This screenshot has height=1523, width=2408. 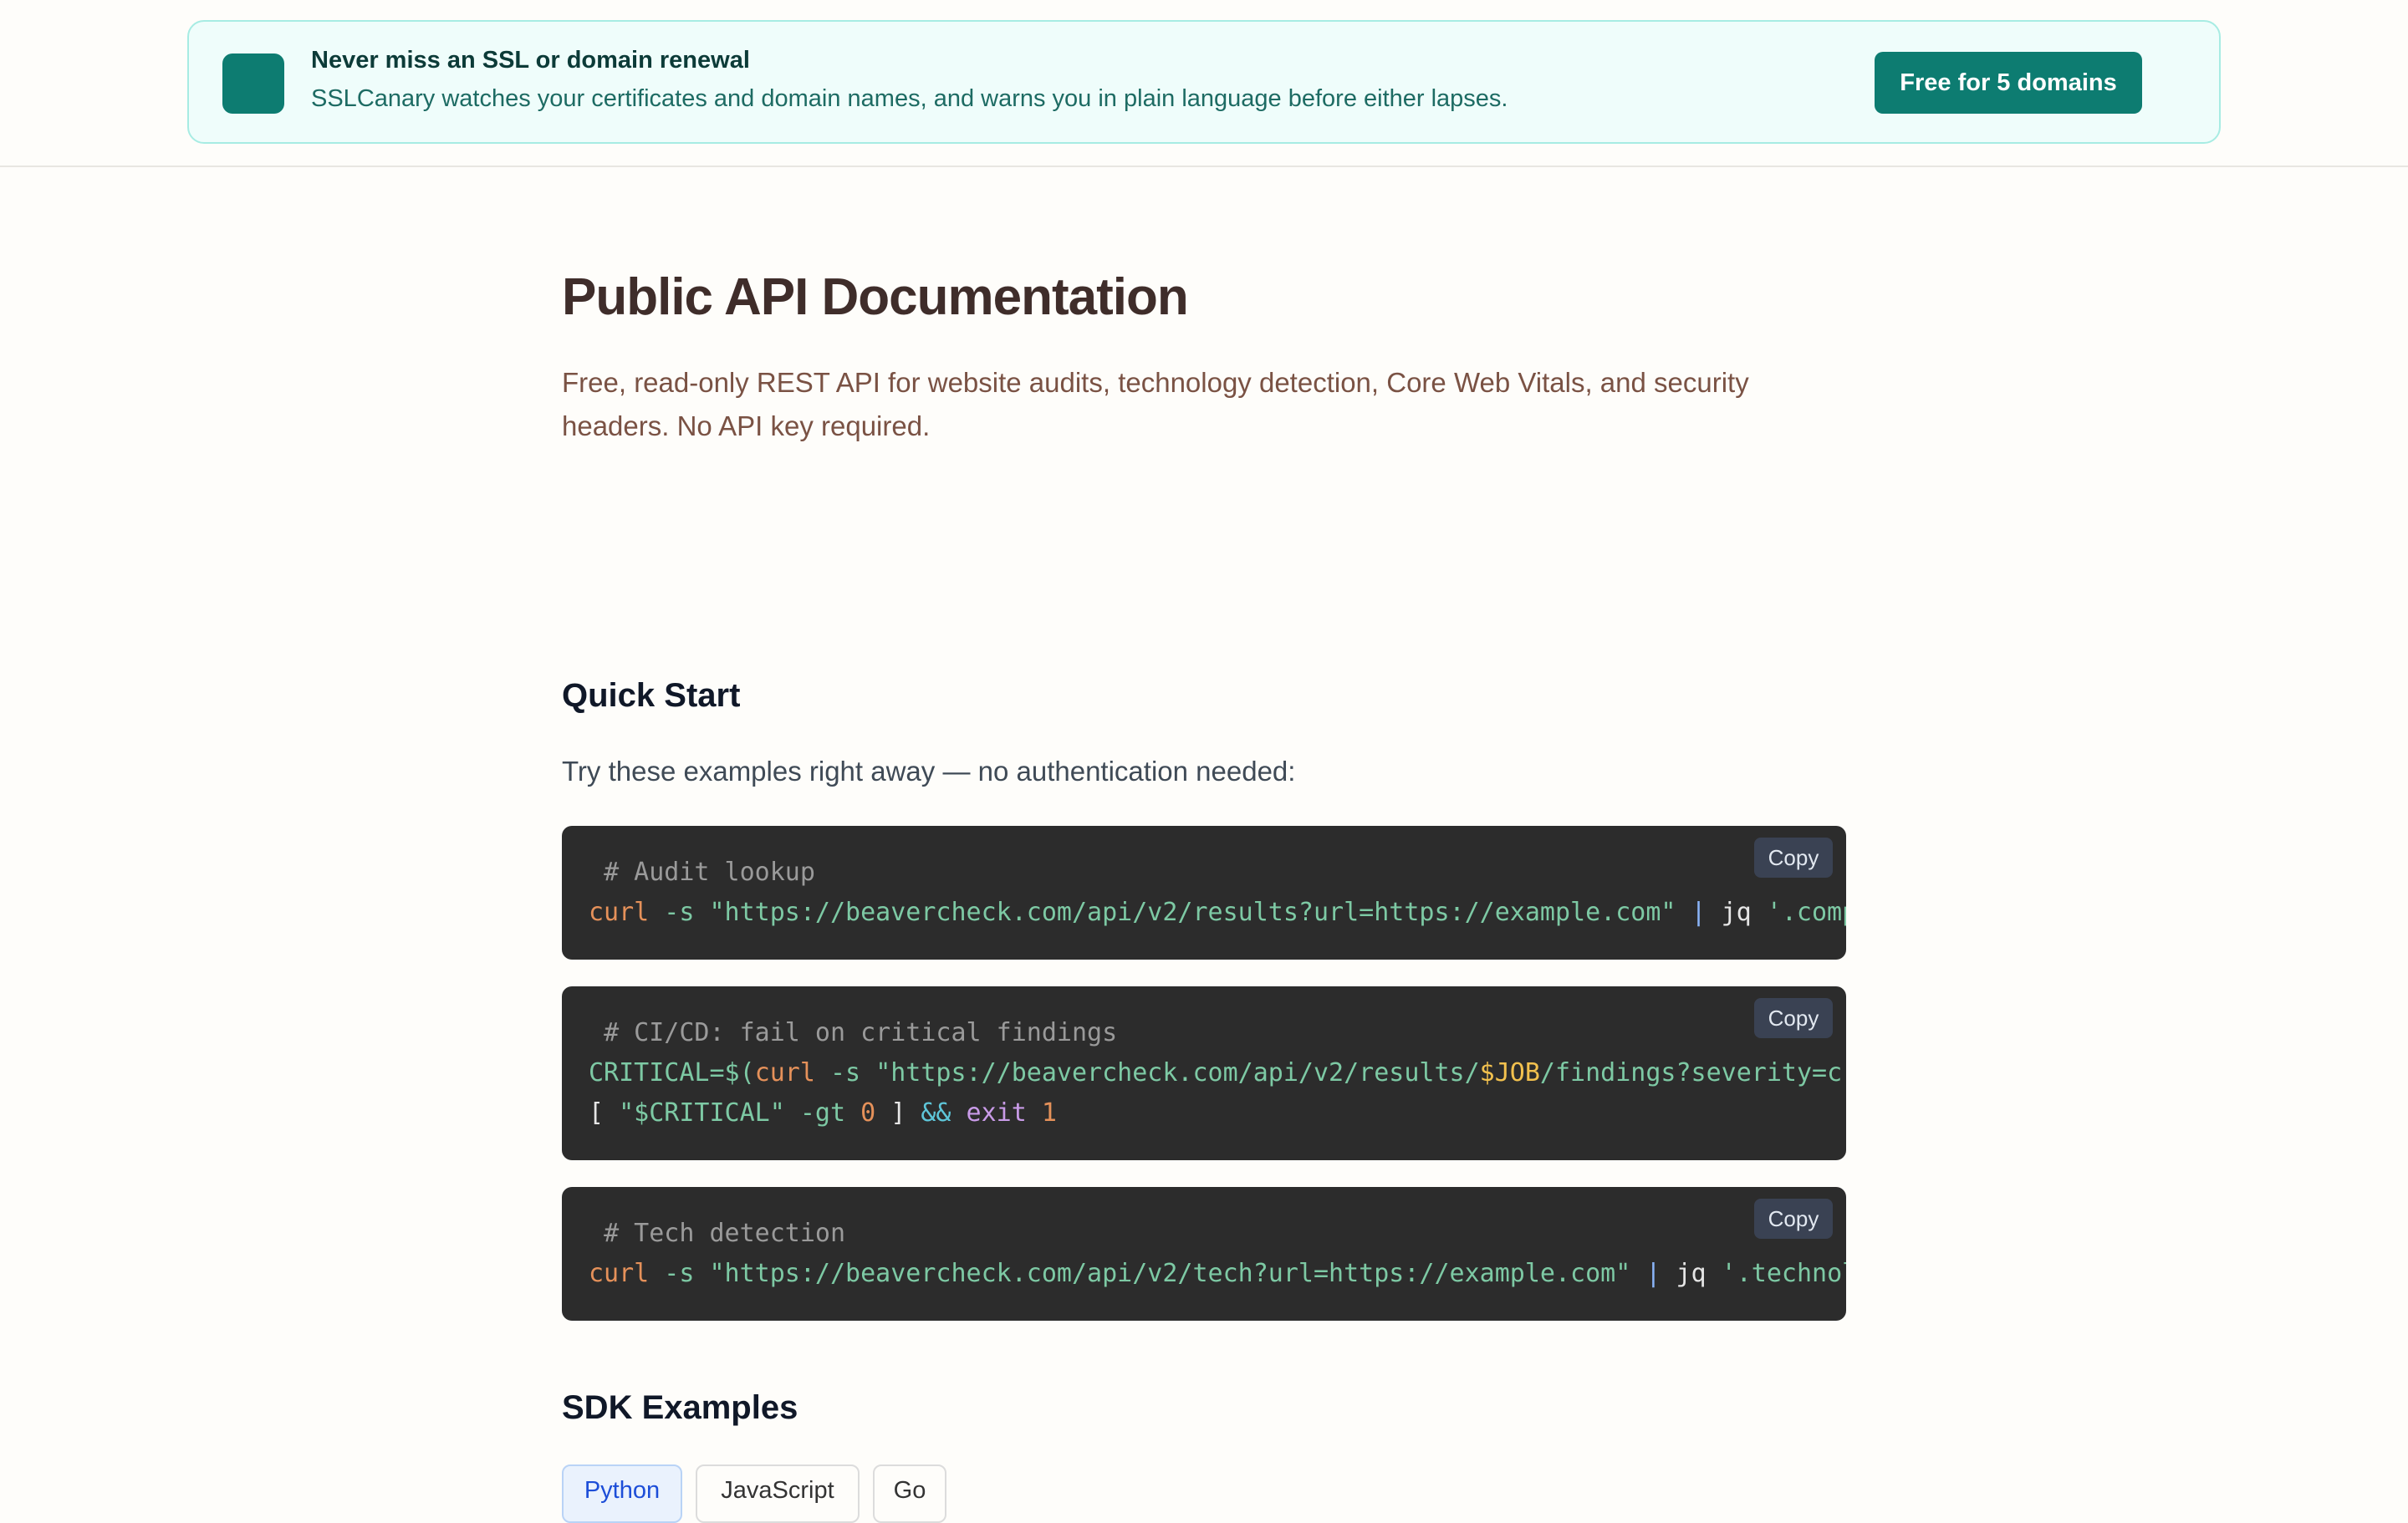 What do you see at coordinates (910, 1493) in the screenshot?
I see `tab-go: Go` at bounding box center [910, 1493].